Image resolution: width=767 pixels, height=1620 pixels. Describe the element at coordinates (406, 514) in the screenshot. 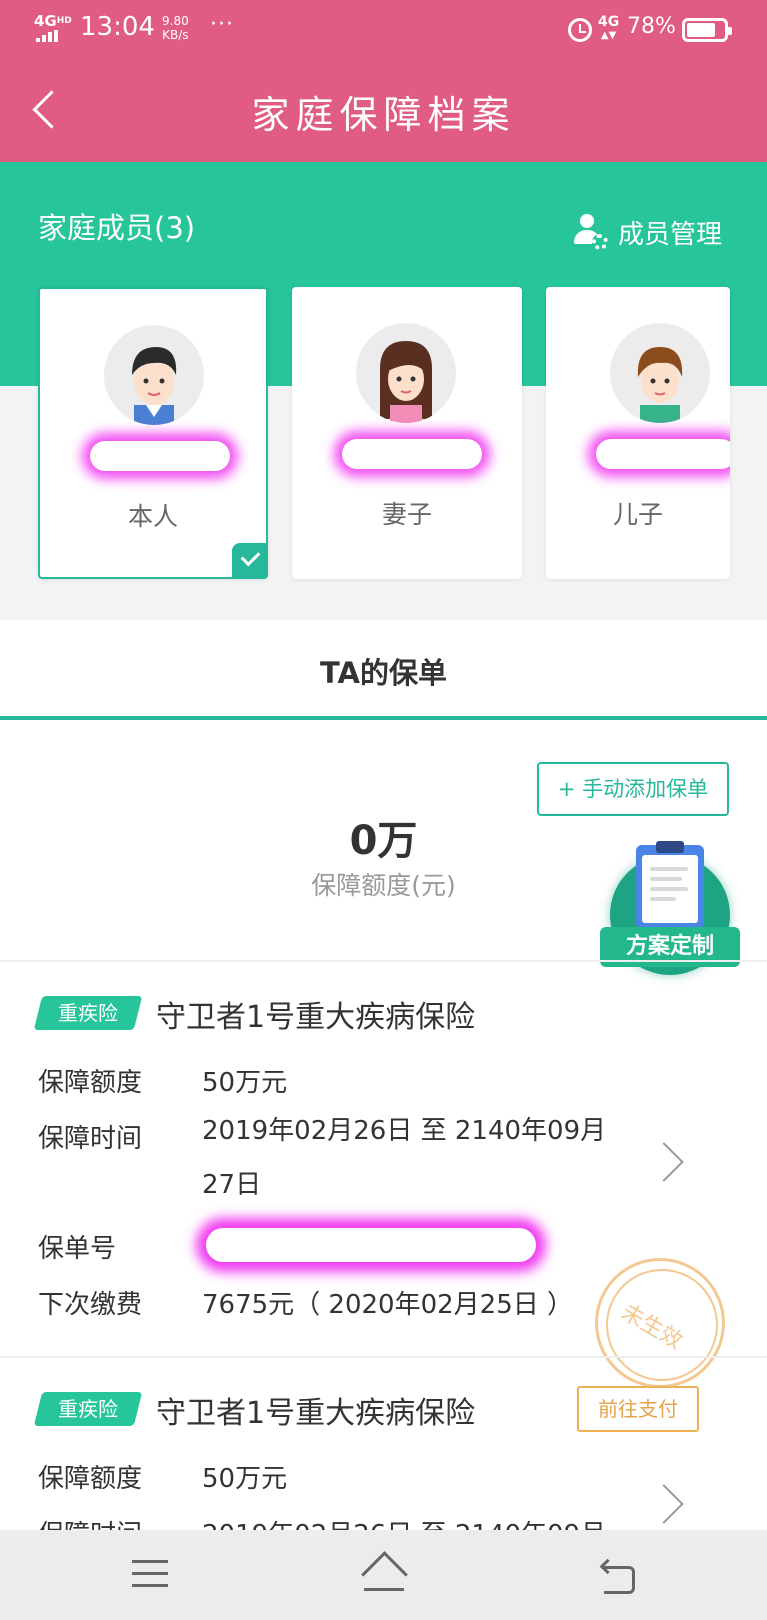

I see `member-role: 妻子` at that location.